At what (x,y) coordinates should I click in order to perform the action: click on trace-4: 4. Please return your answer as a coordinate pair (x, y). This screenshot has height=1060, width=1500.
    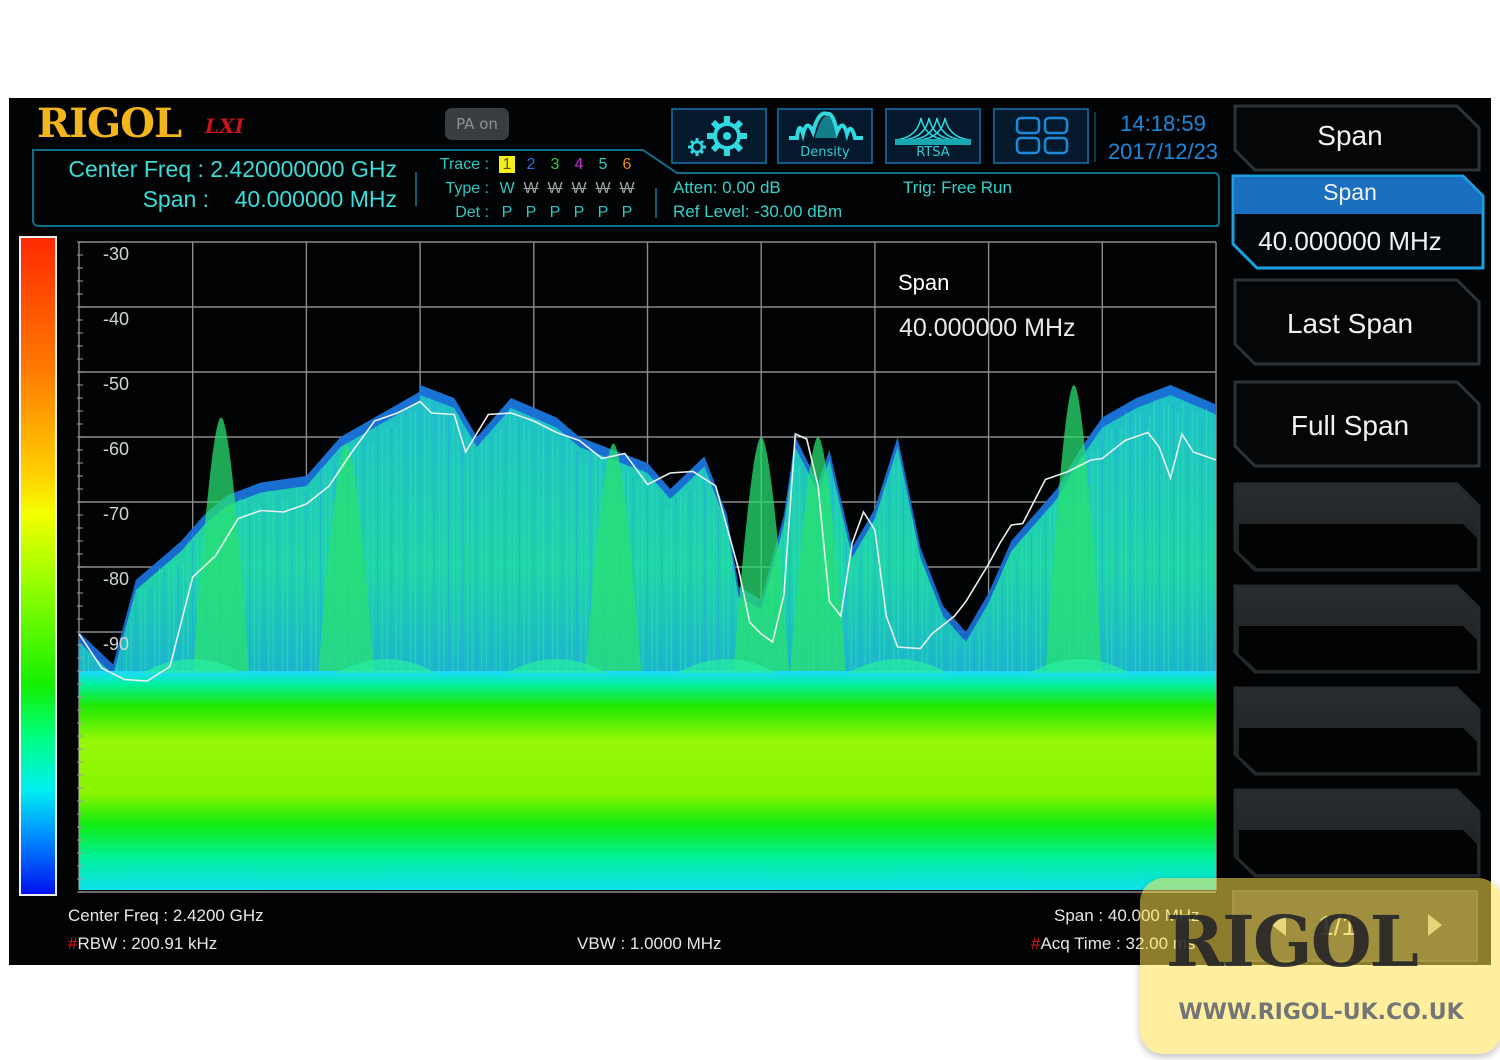
    Looking at the image, I should click on (579, 165).